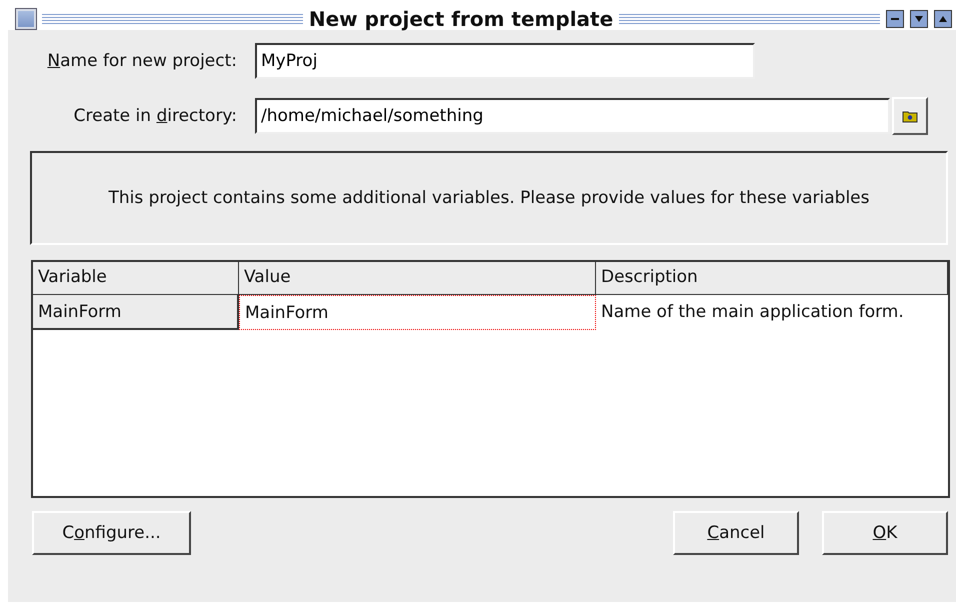  I want to click on info-text: This project contains some additional variables. Please provide values for these variables, so click(489, 198).